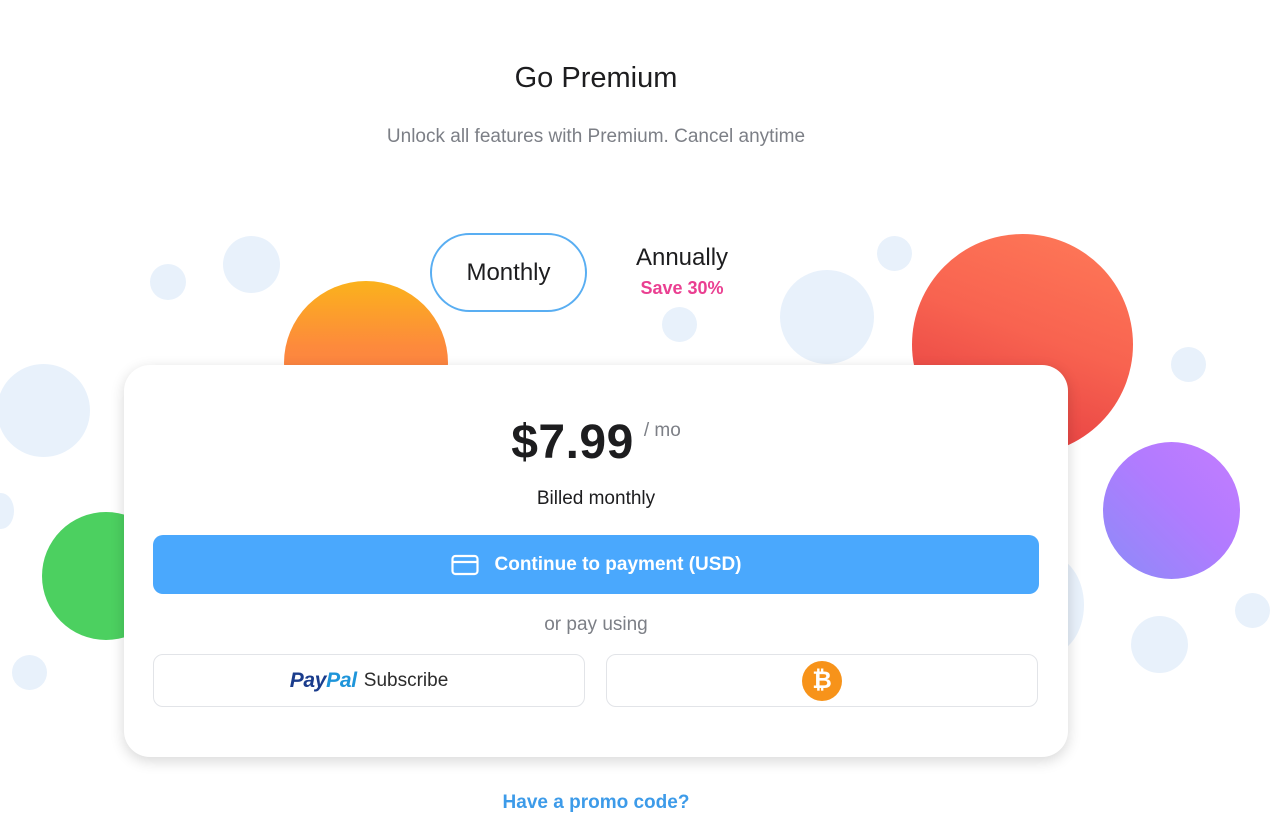  I want to click on paypal-subscribe-button: PayPal Subscribe, so click(369, 680).